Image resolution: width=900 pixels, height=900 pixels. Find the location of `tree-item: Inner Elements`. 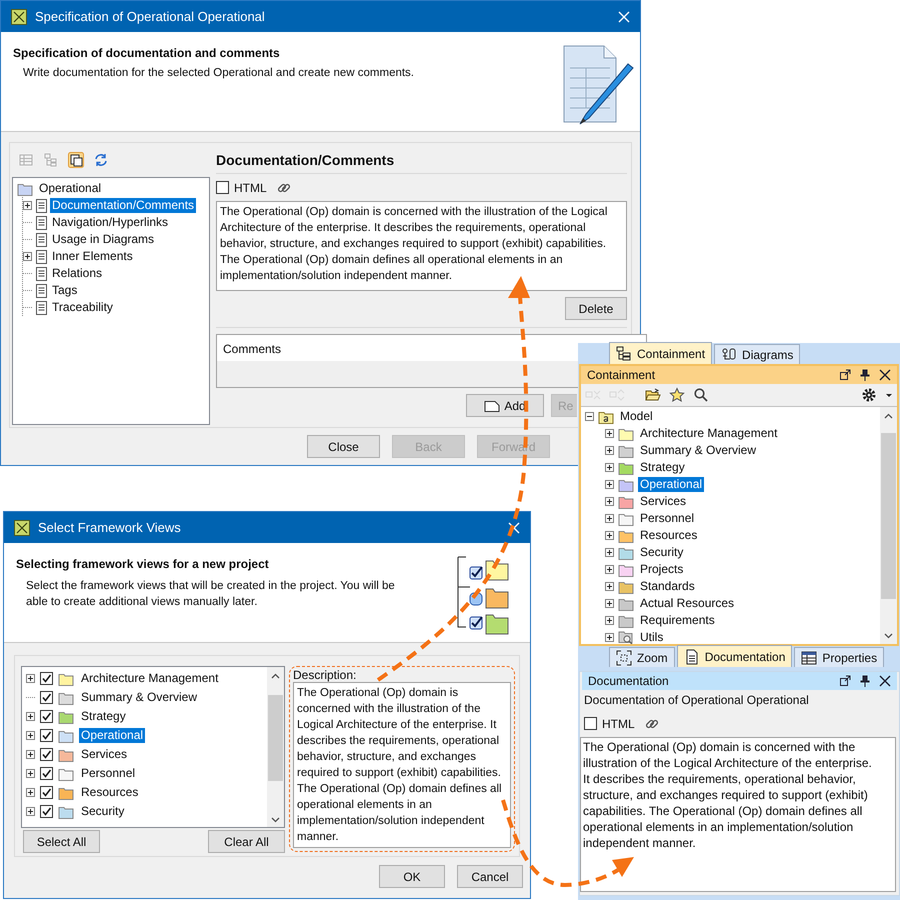

tree-item: Inner Elements is located at coordinates (92, 256).